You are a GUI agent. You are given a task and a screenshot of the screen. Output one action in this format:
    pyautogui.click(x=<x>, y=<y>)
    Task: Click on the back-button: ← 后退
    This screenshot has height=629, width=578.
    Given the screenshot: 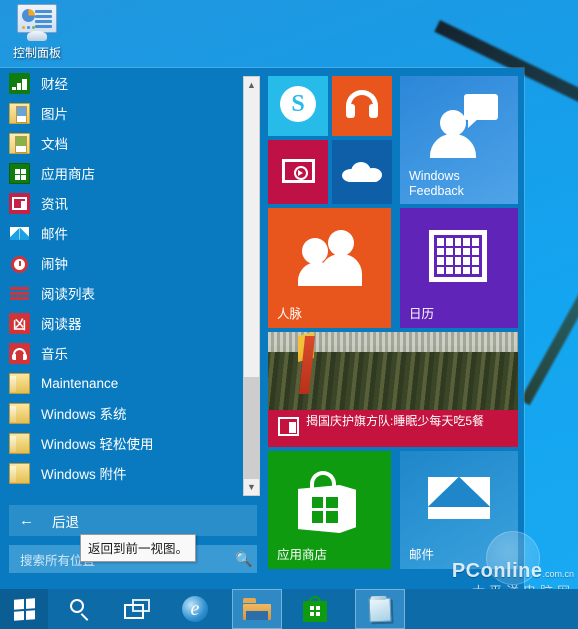 What is the action you would take?
    pyautogui.click(x=133, y=520)
    